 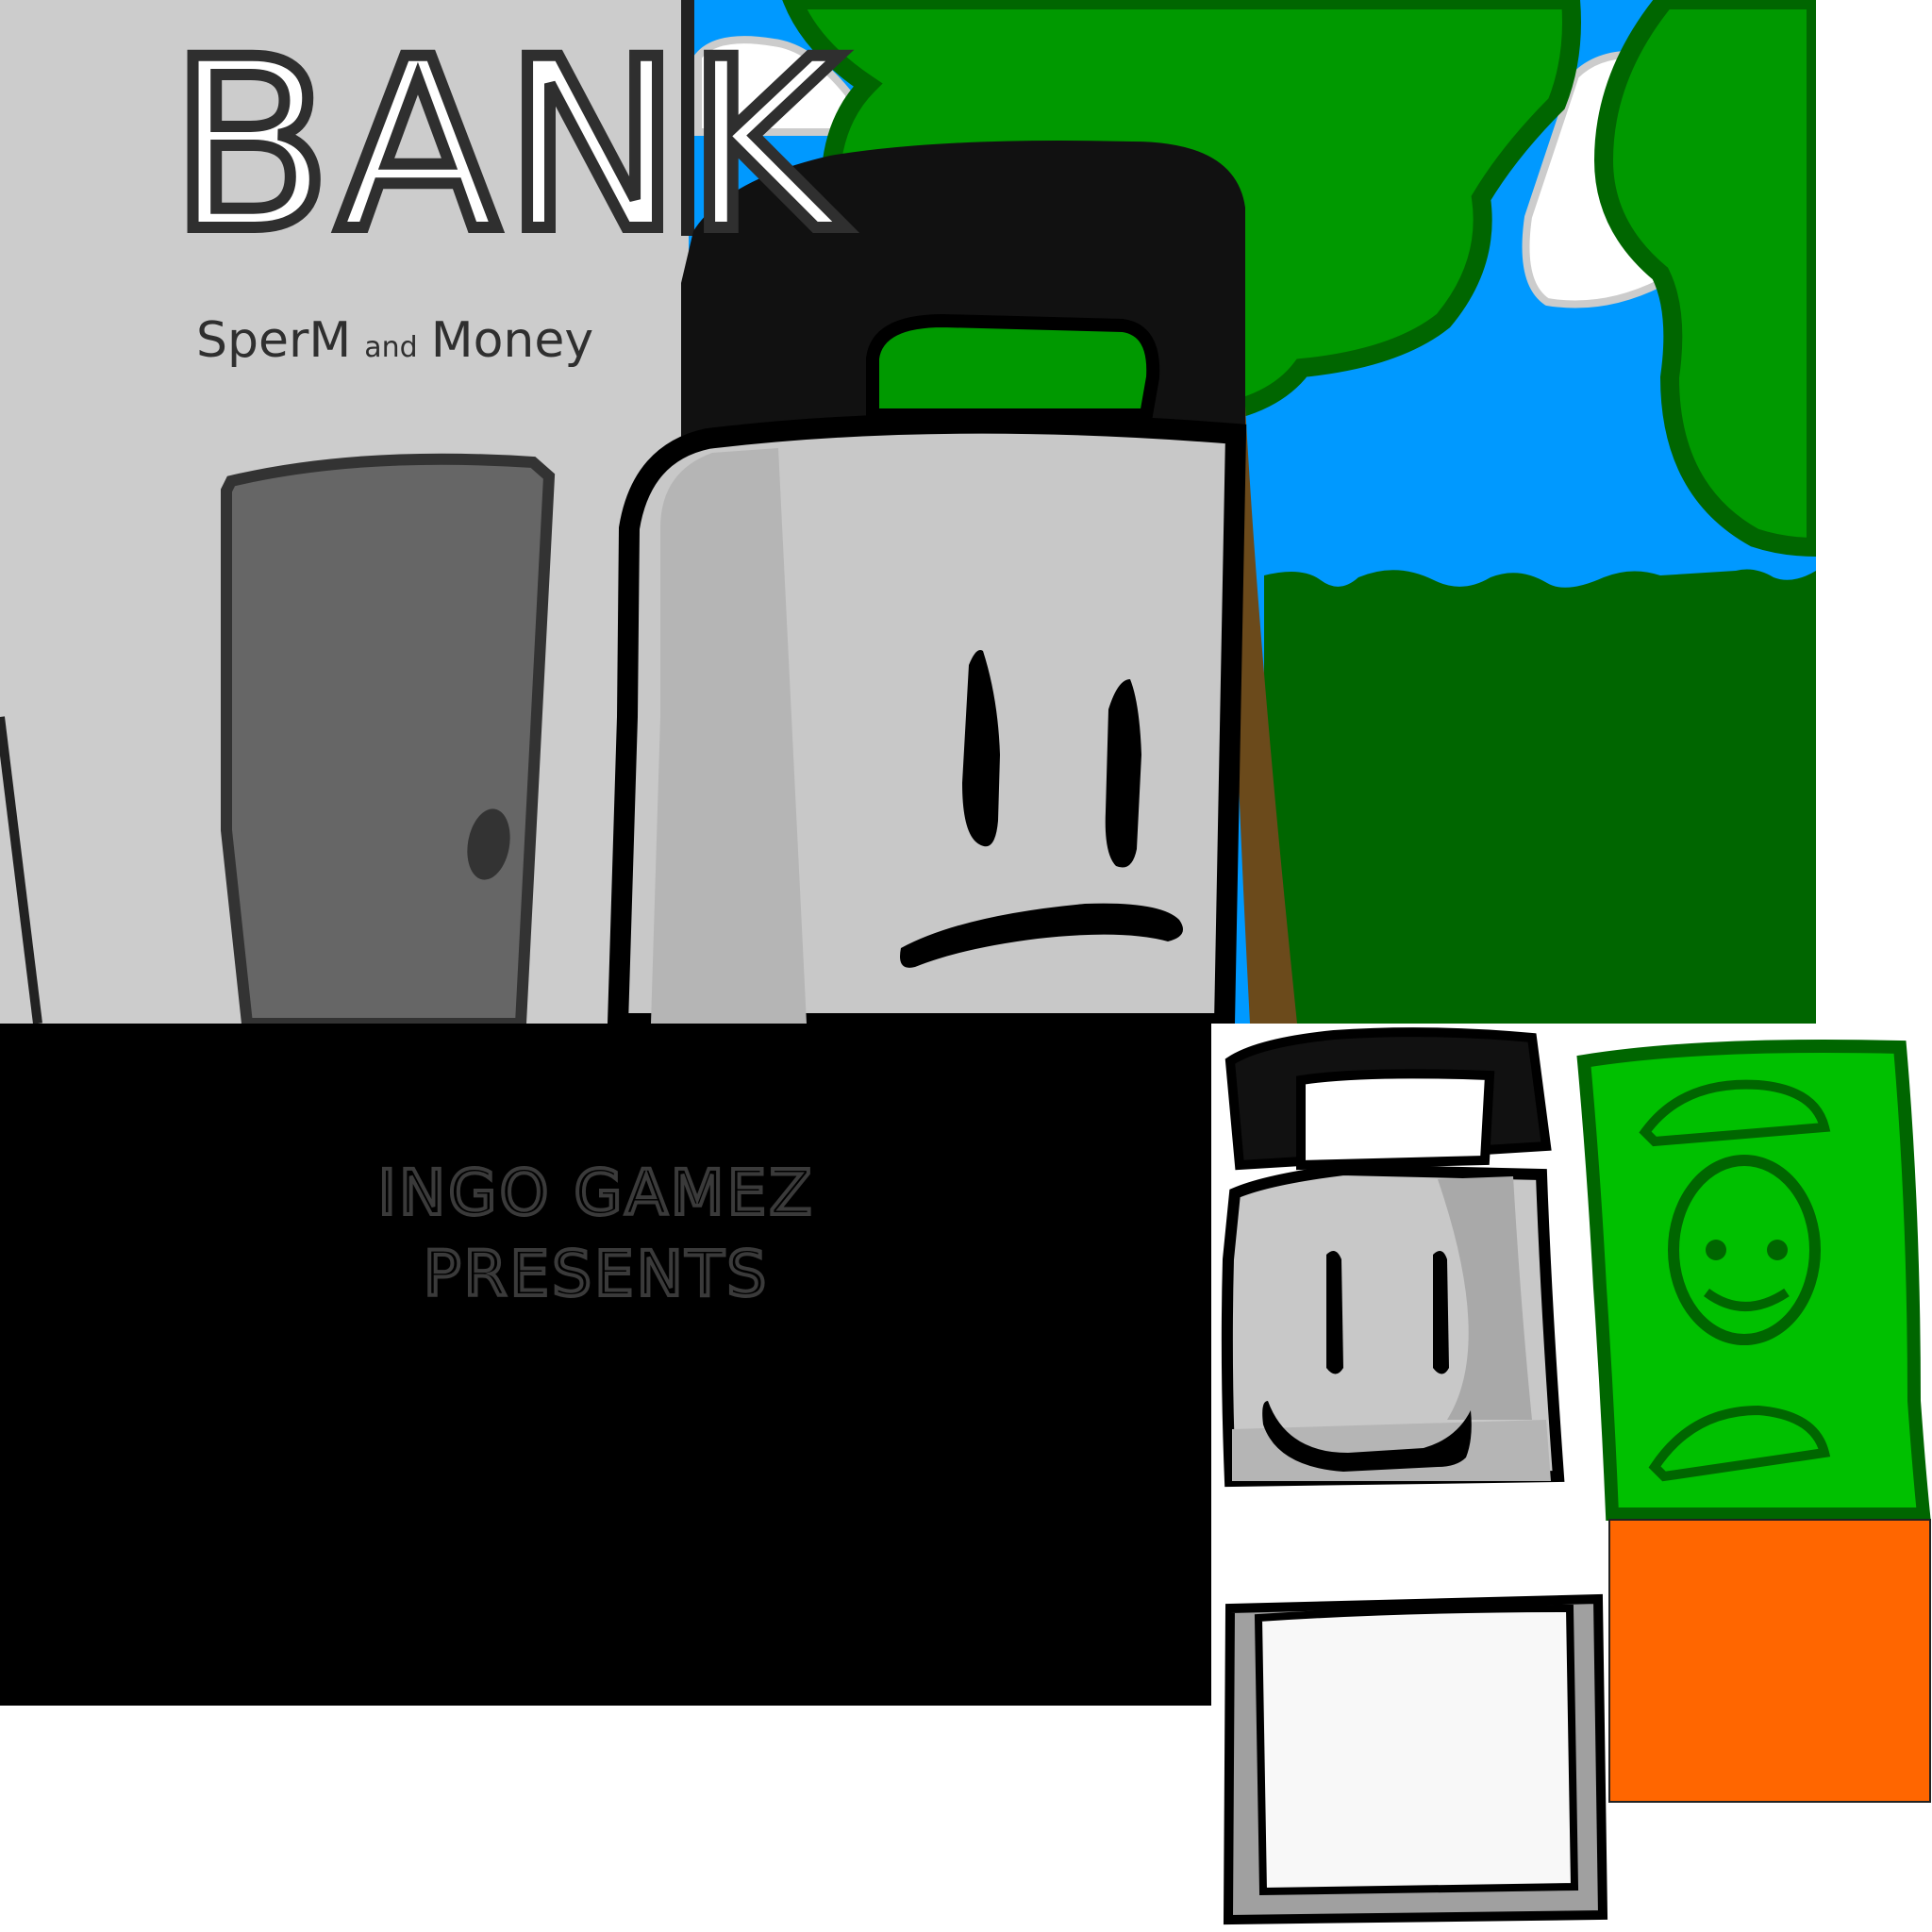 What do you see at coordinates (1013, 367) in the screenshot?
I see `handle-gap` at bounding box center [1013, 367].